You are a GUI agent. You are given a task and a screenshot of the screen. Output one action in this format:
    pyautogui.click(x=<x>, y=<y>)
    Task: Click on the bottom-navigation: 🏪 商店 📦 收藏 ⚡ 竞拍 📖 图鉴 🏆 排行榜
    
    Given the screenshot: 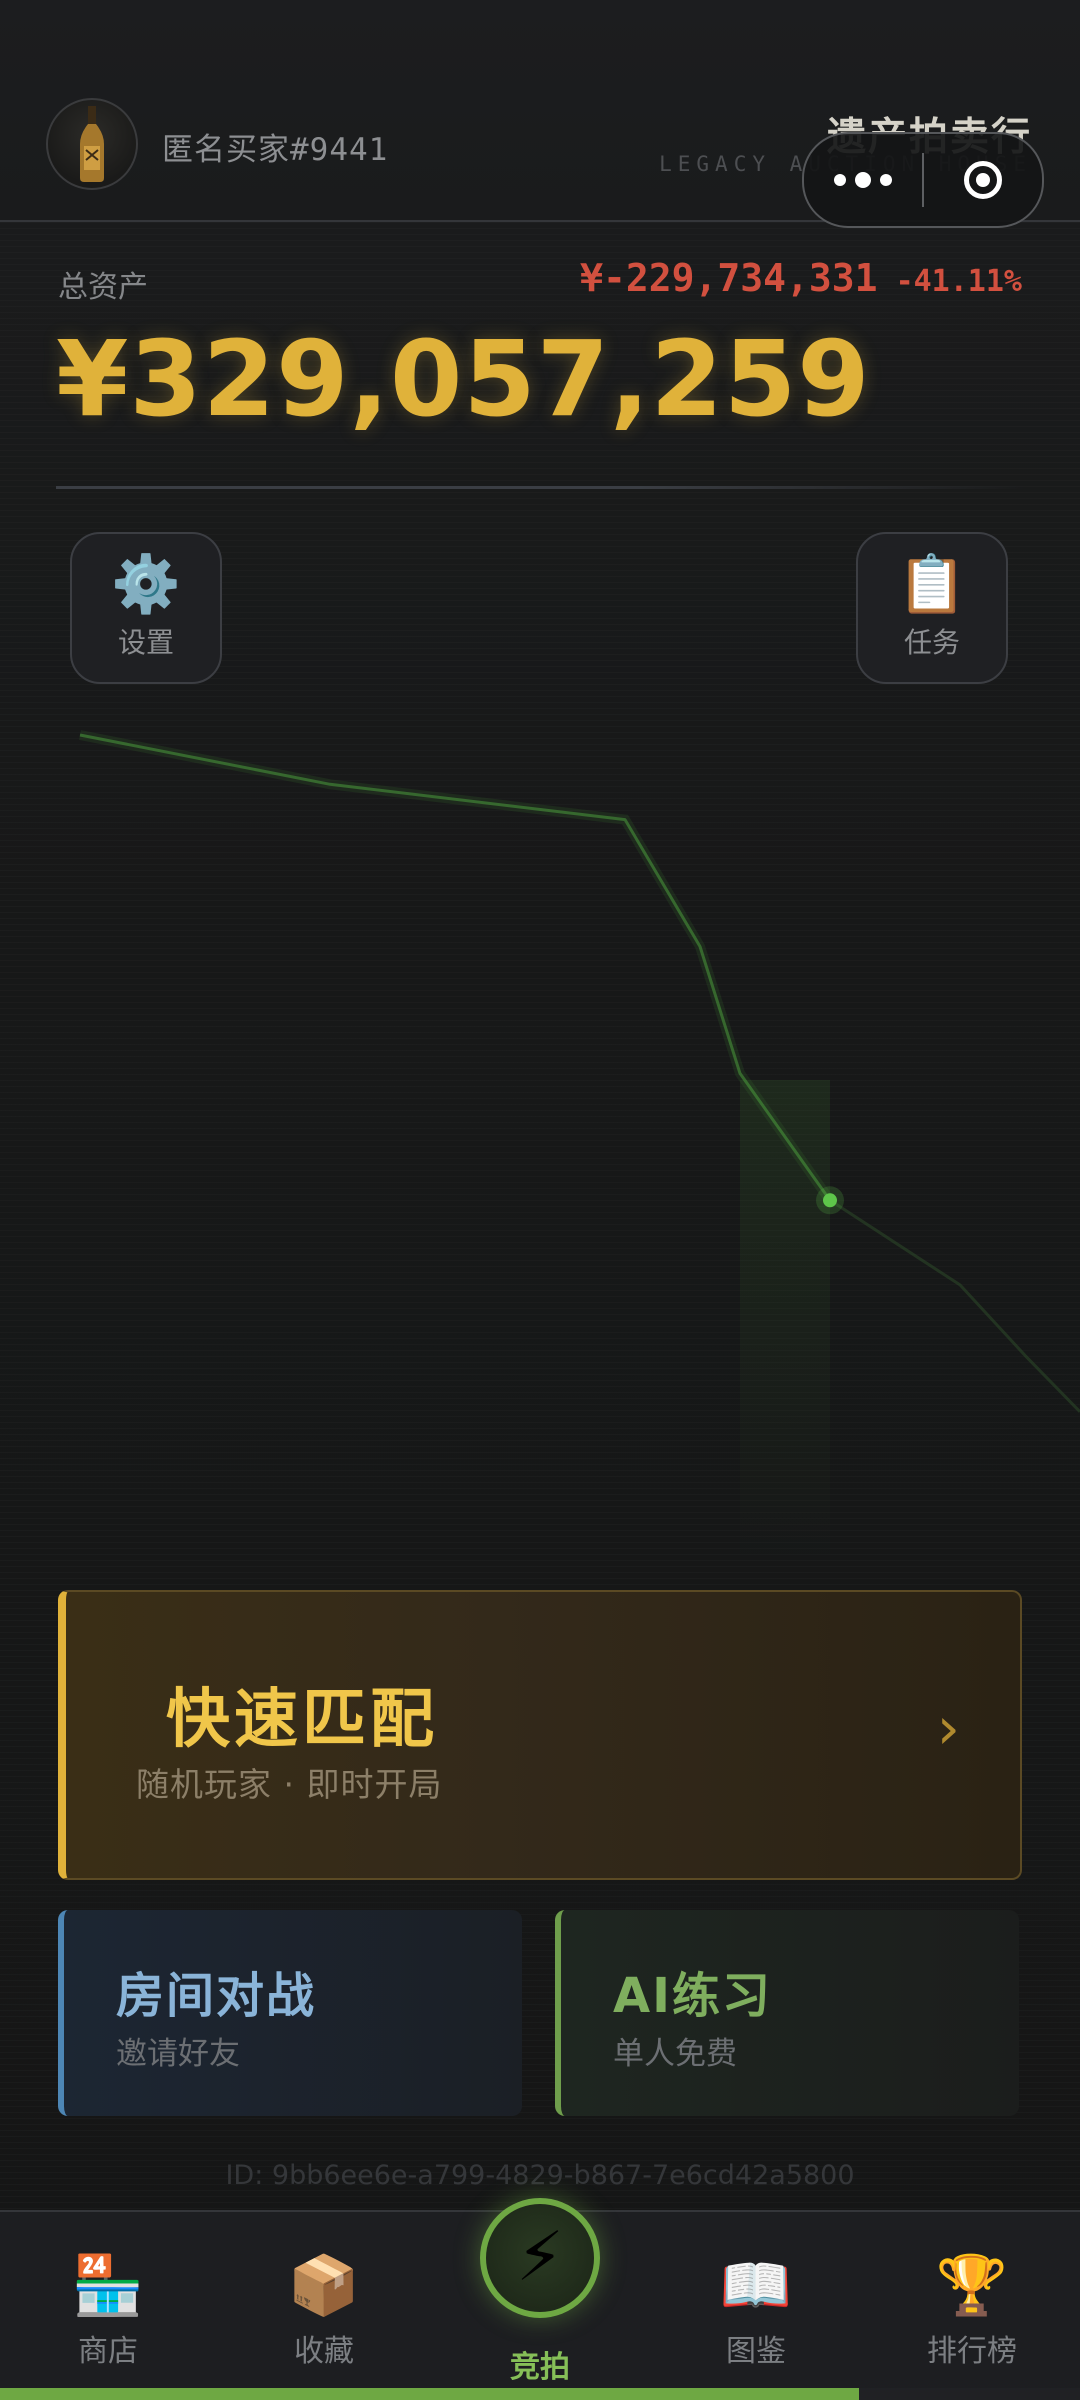 What is the action you would take?
    pyautogui.click(x=540, y=2299)
    